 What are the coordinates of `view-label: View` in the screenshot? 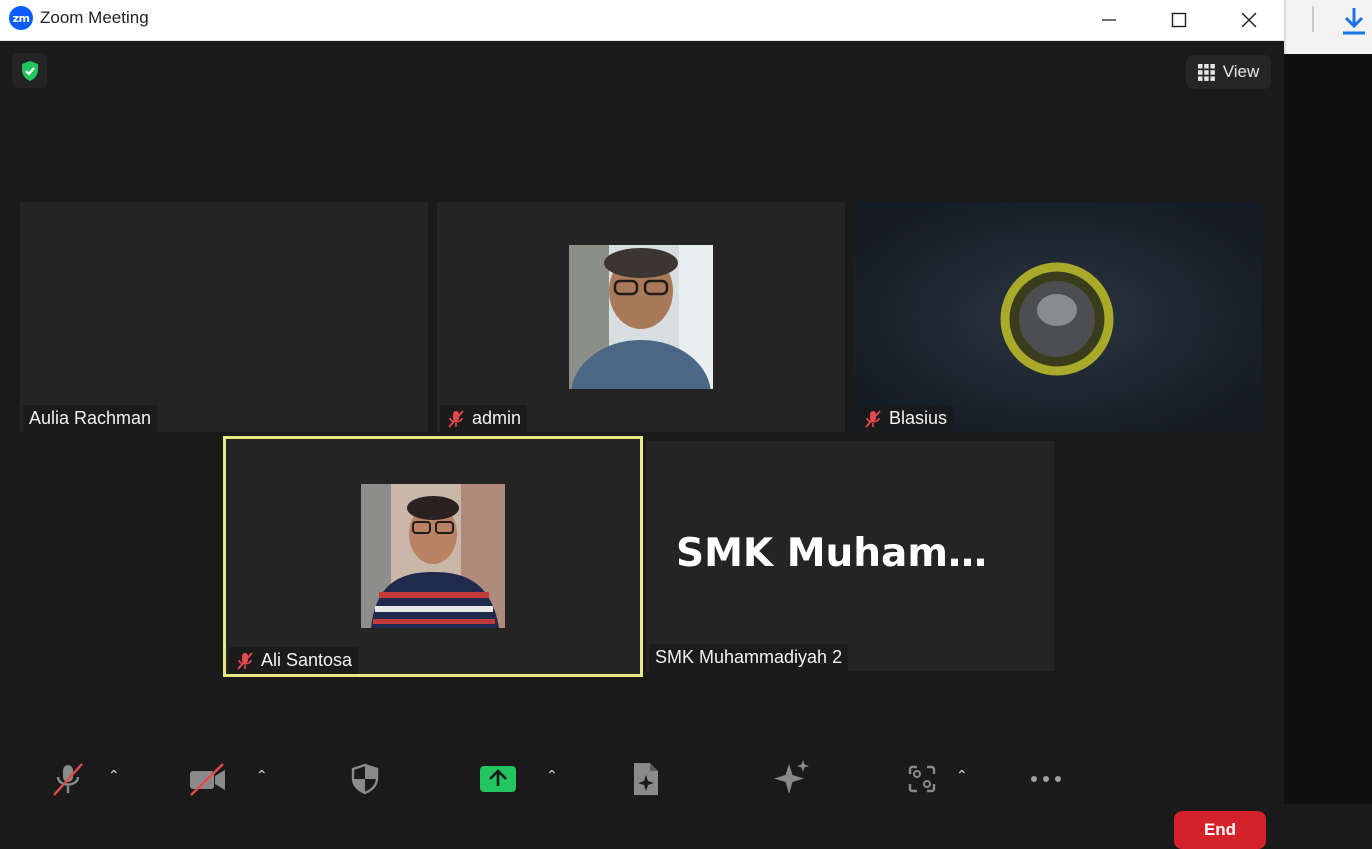 It's located at (1241, 71).